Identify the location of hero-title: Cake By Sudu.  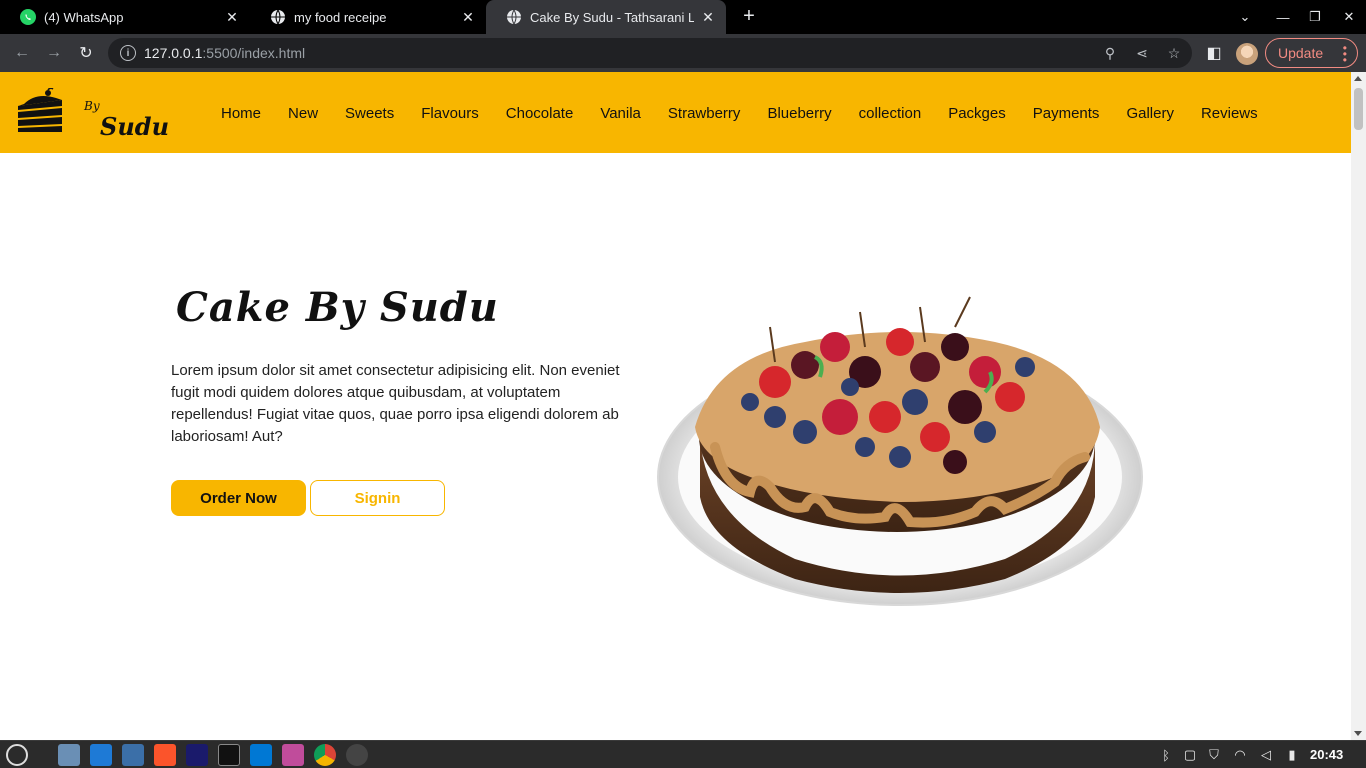
(337, 307).